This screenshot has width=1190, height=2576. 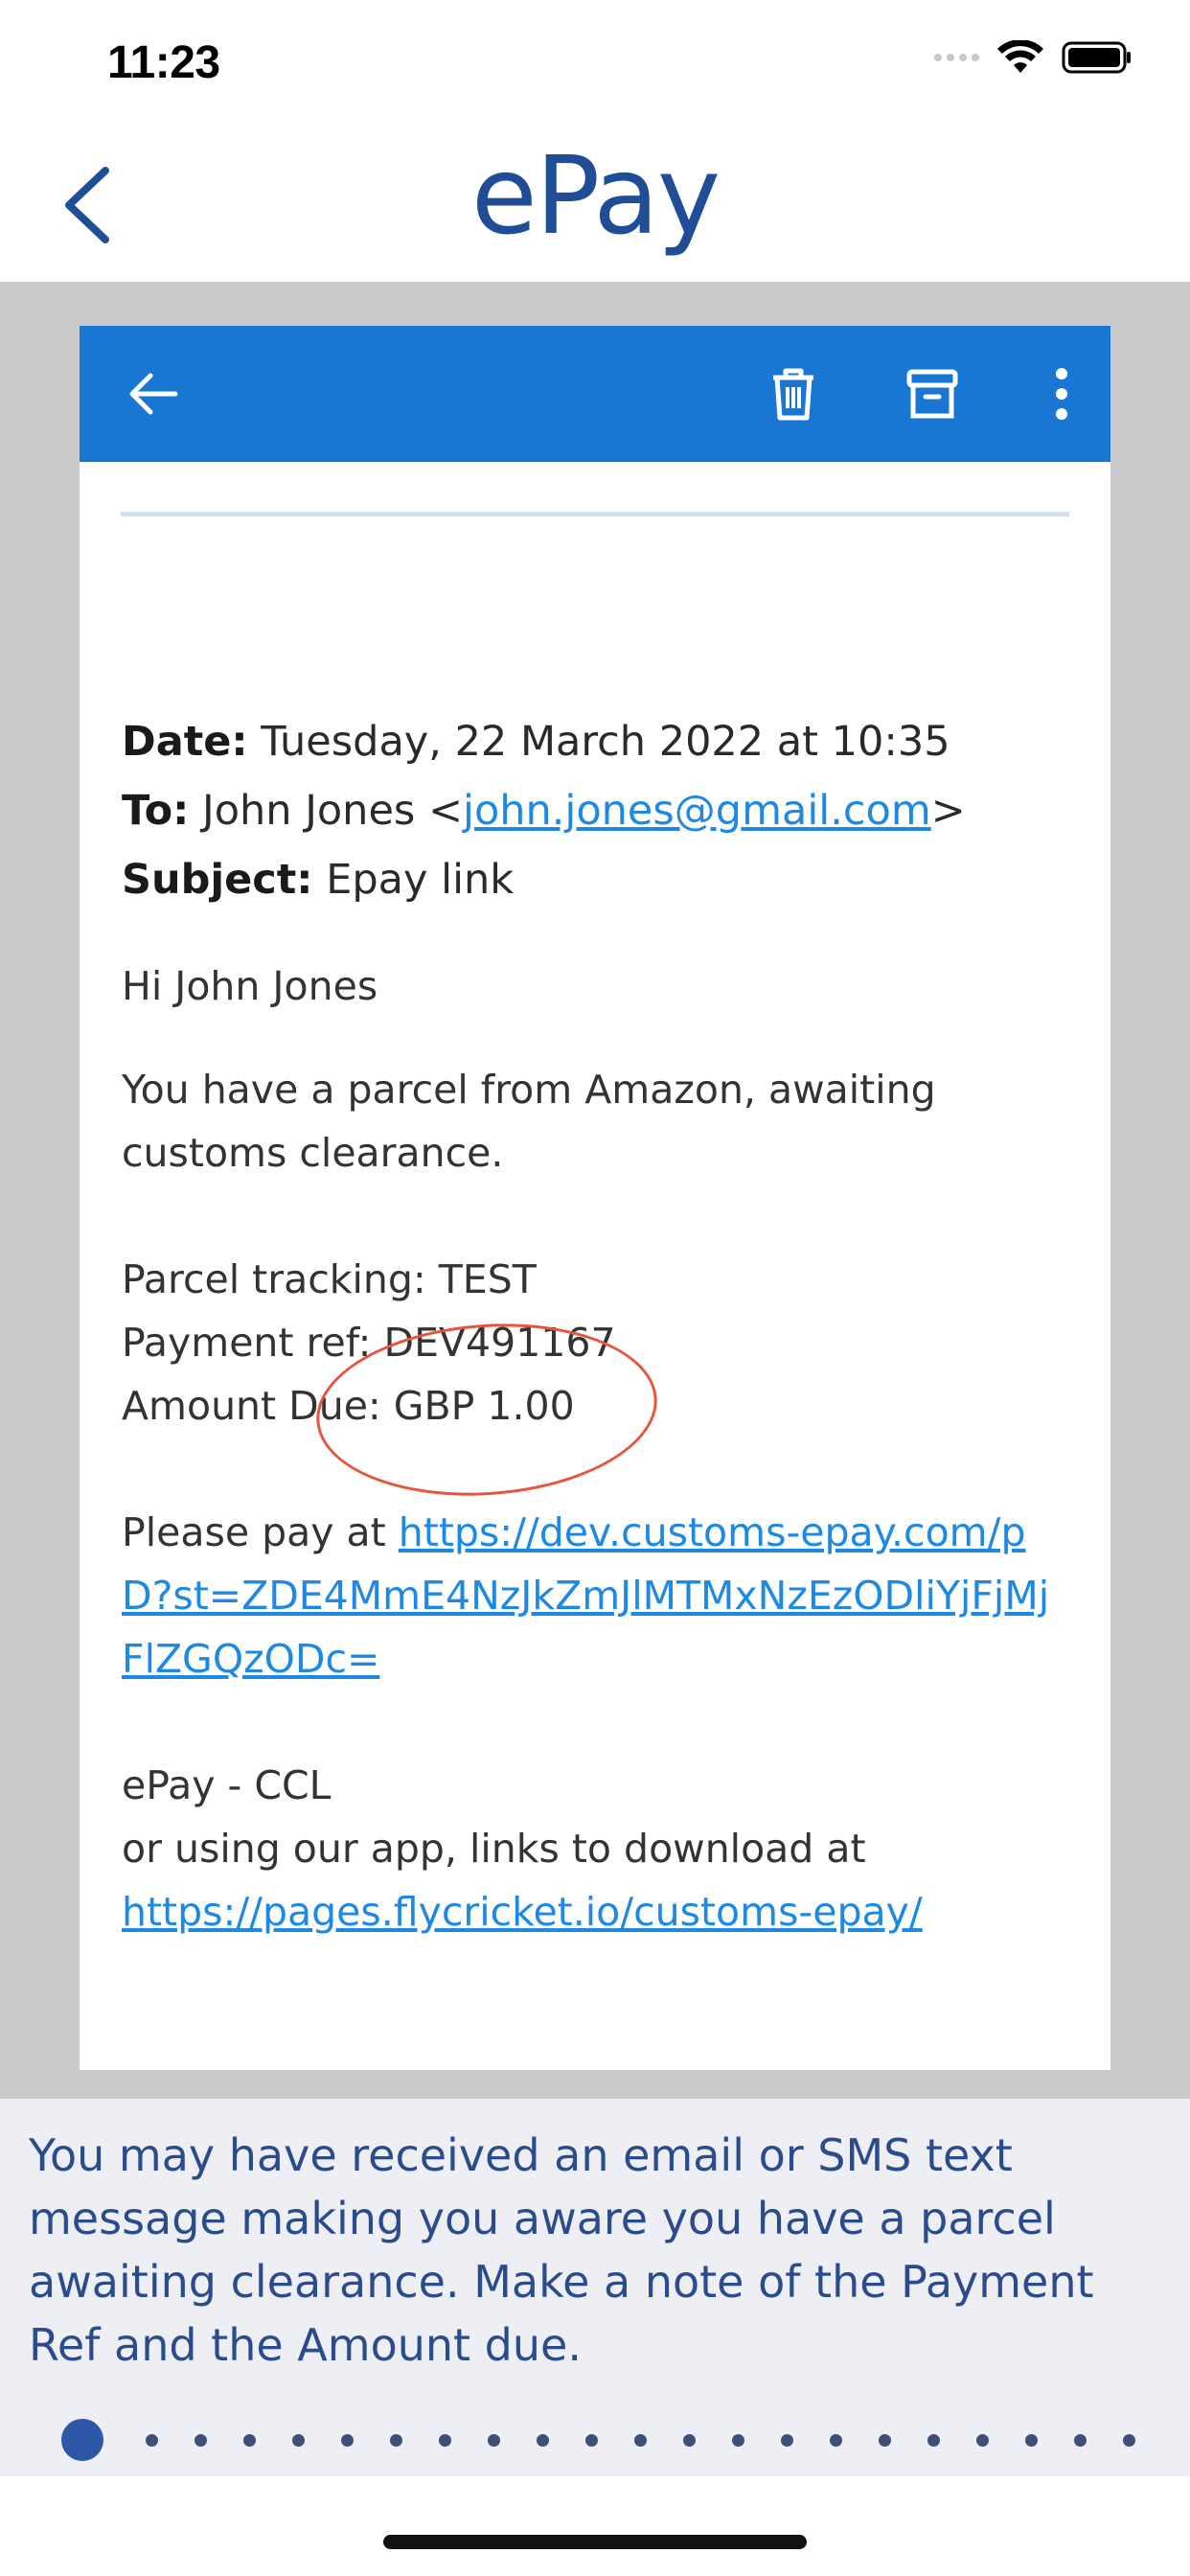 What do you see at coordinates (1020, 56) in the screenshot?
I see `wifi-icon` at bounding box center [1020, 56].